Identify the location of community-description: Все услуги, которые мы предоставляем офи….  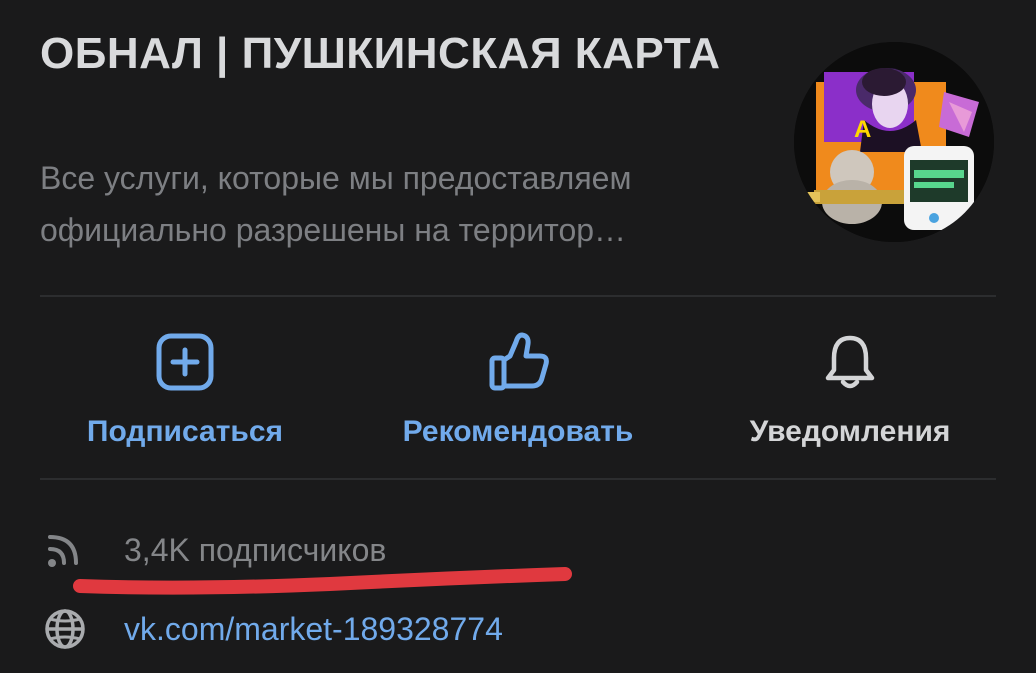
(400, 204).